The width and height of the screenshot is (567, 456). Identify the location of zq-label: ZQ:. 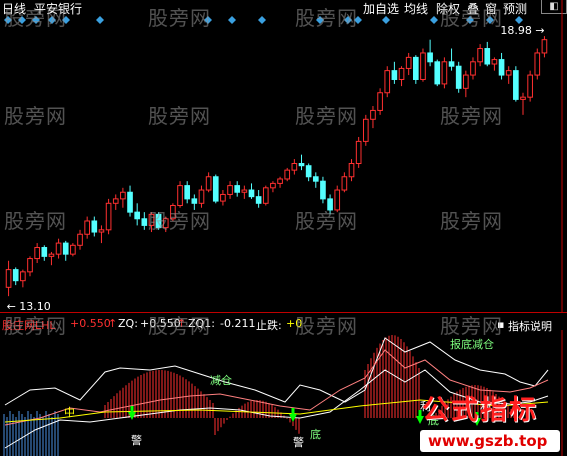
(128, 323).